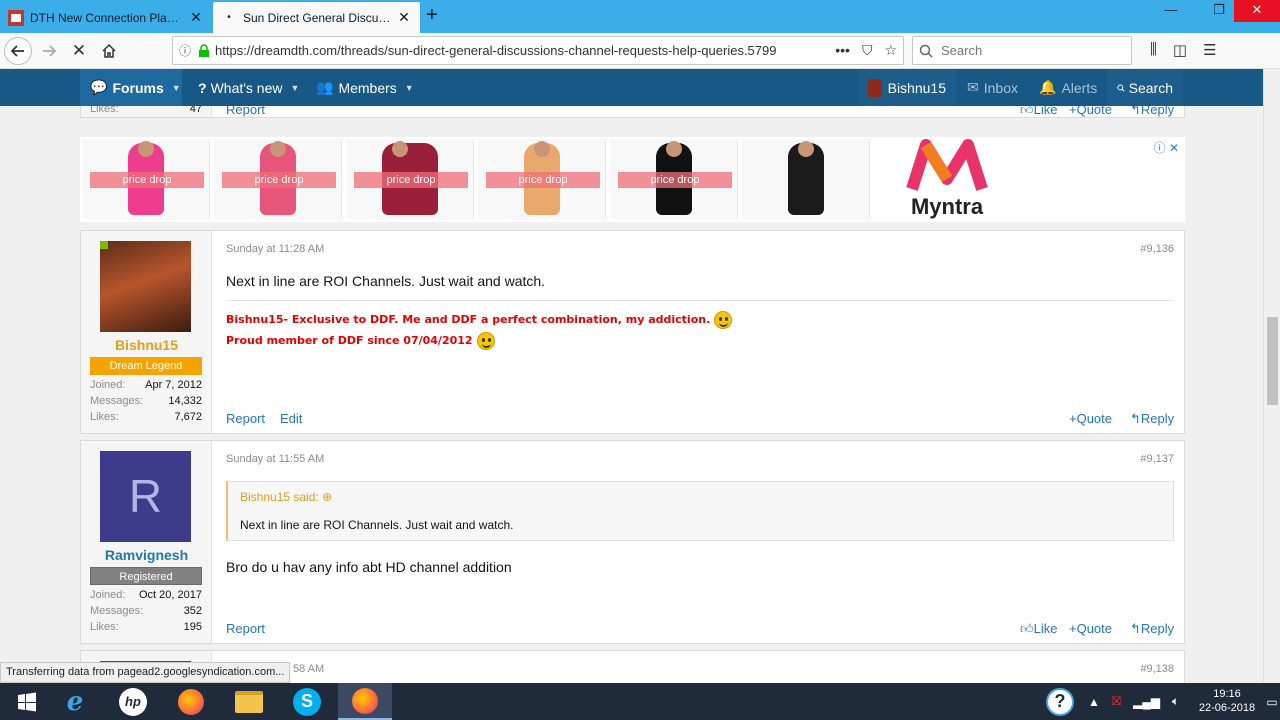  Describe the element at coordinates (1153, 50) in the screenshot. I see `library-icon: ⫼` at that location.